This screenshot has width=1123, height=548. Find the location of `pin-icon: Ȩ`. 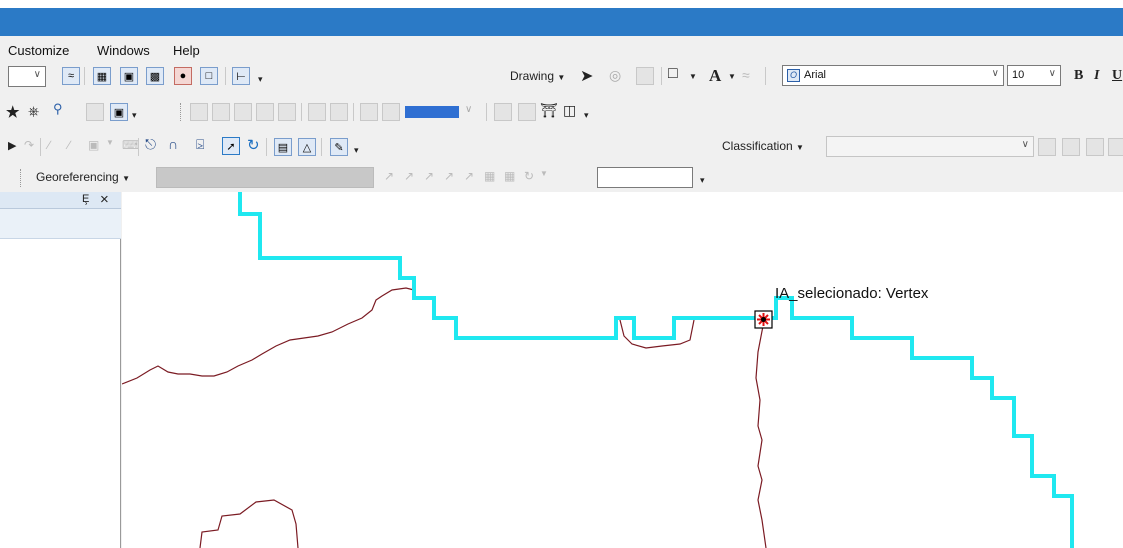

pin-icon: Ȩ is located at coordinates (85, 199).